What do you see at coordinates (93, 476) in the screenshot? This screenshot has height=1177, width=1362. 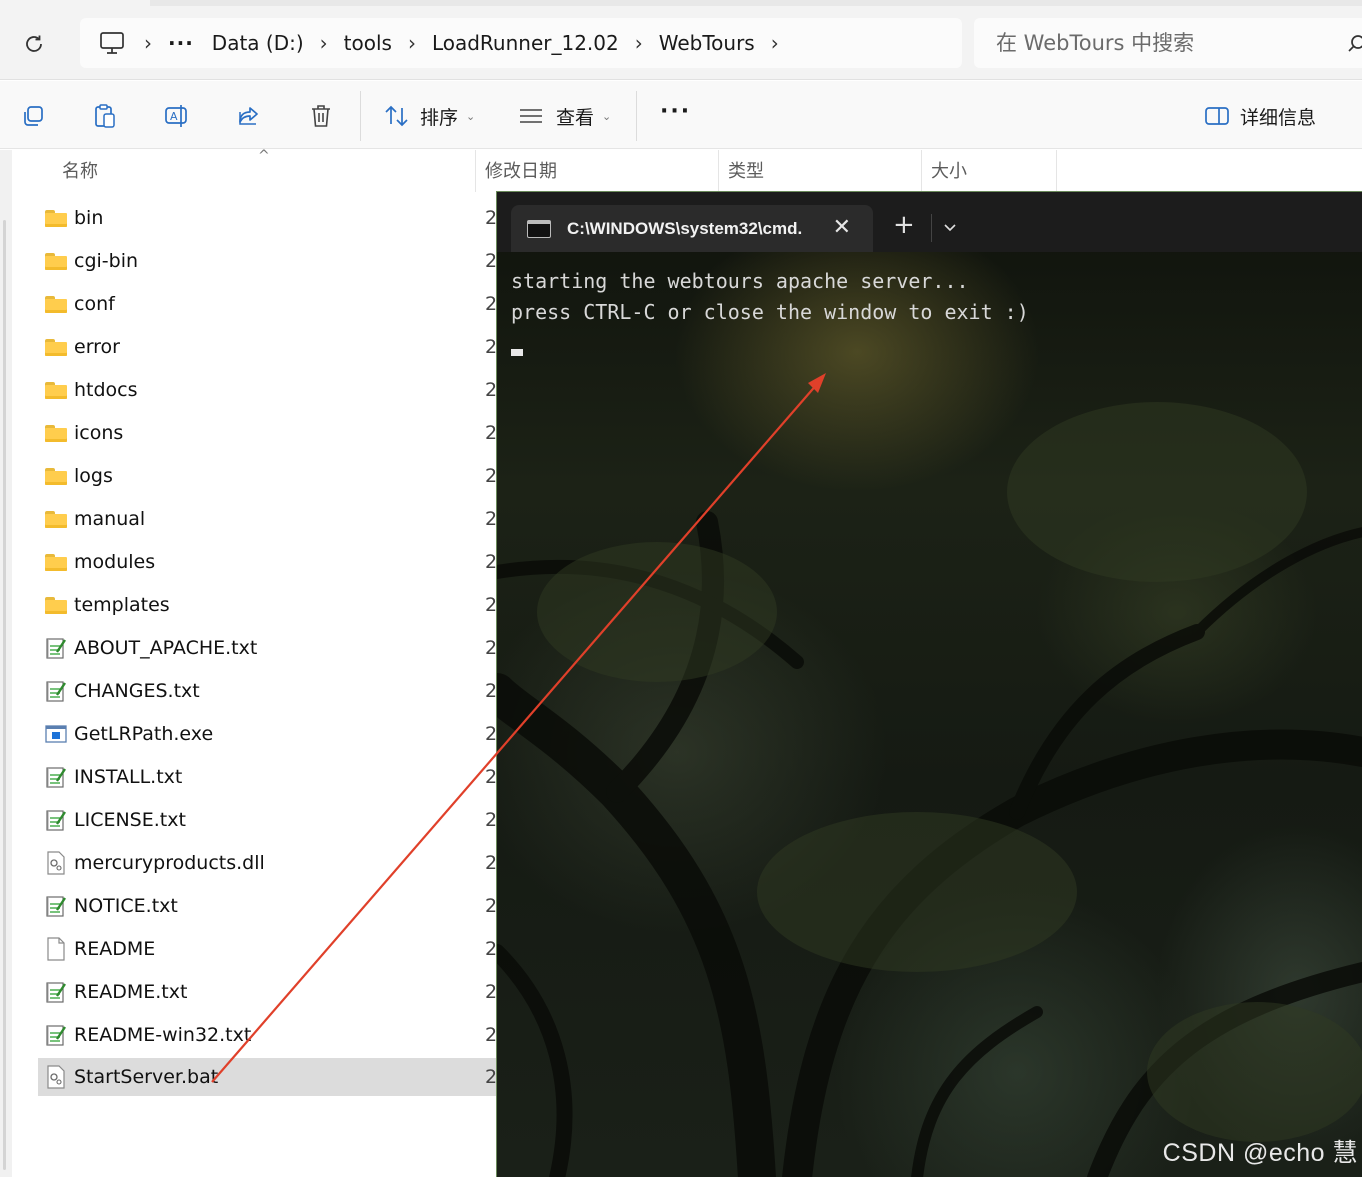 I see `file-name: logs` at bounding box center [93, 476].